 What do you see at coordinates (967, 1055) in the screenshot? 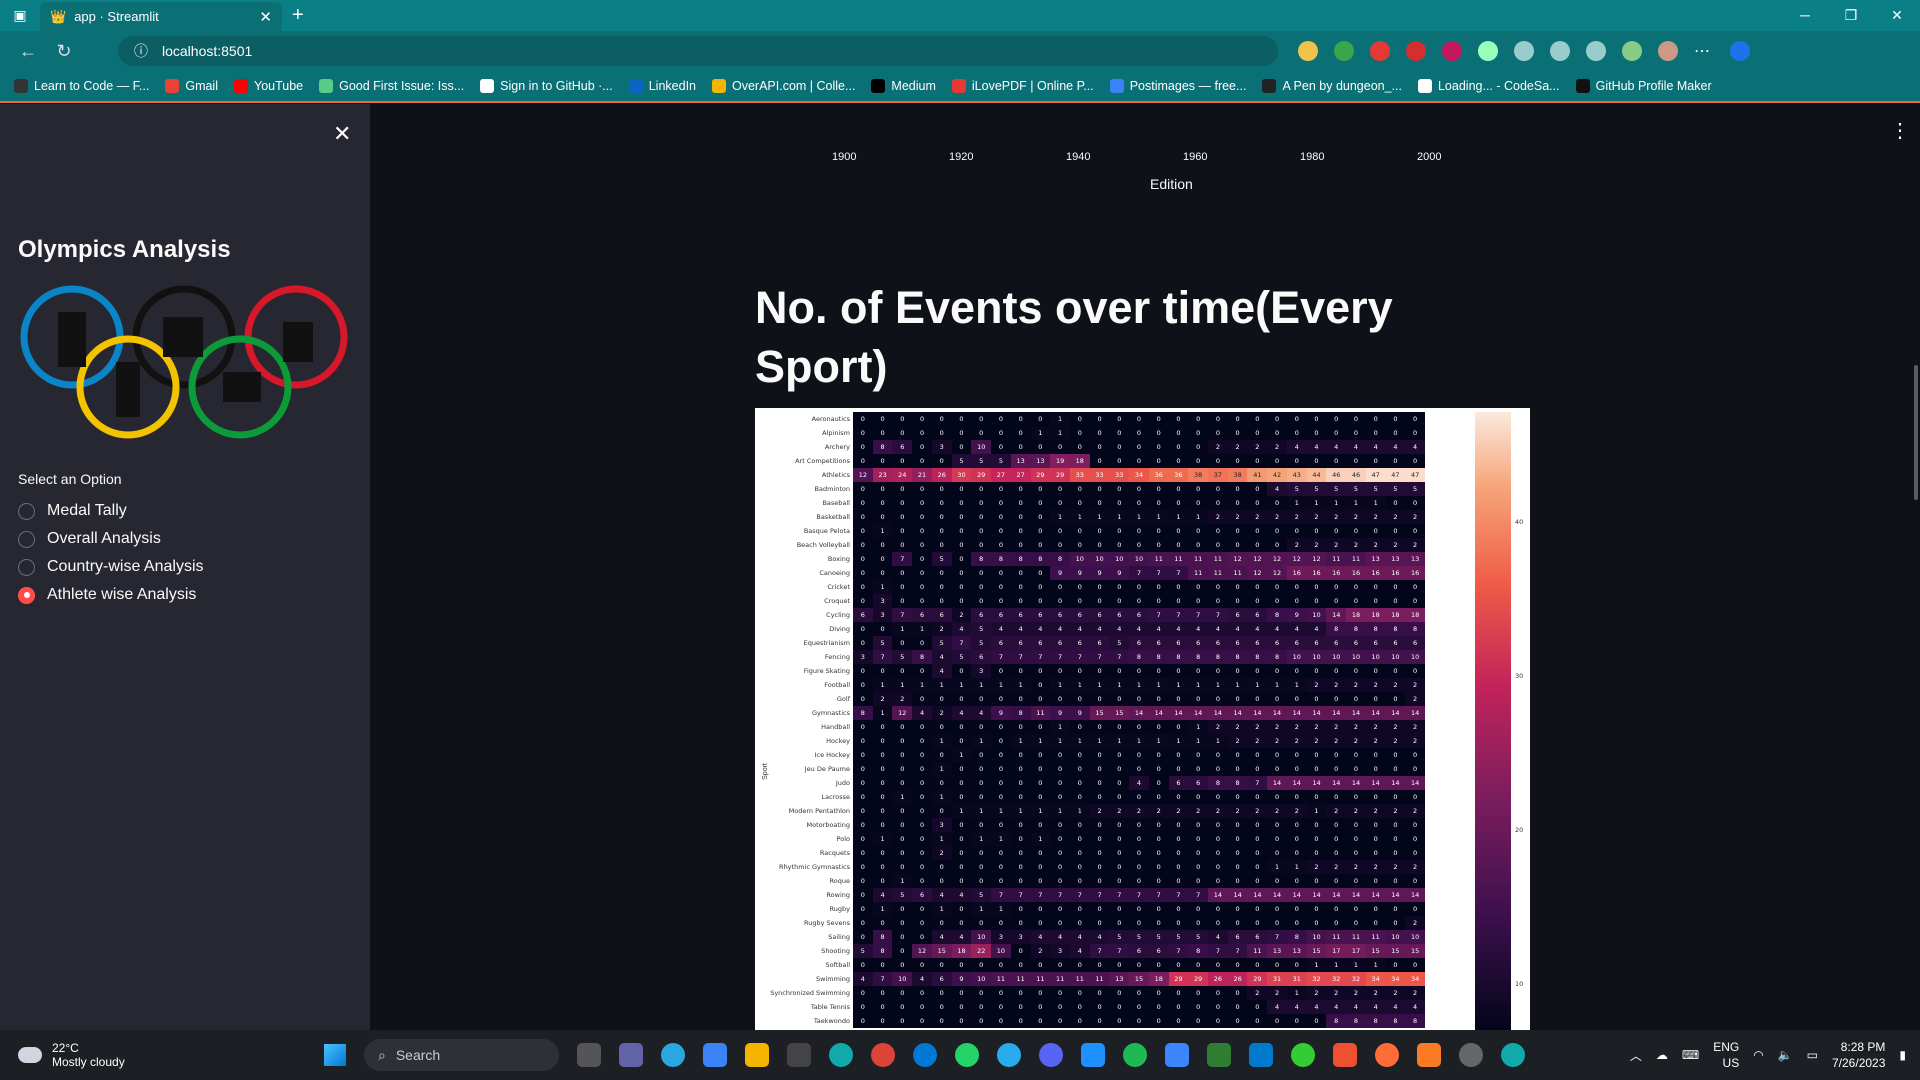
I see `whatsapp-icon` at bounding box center [967, 1055].